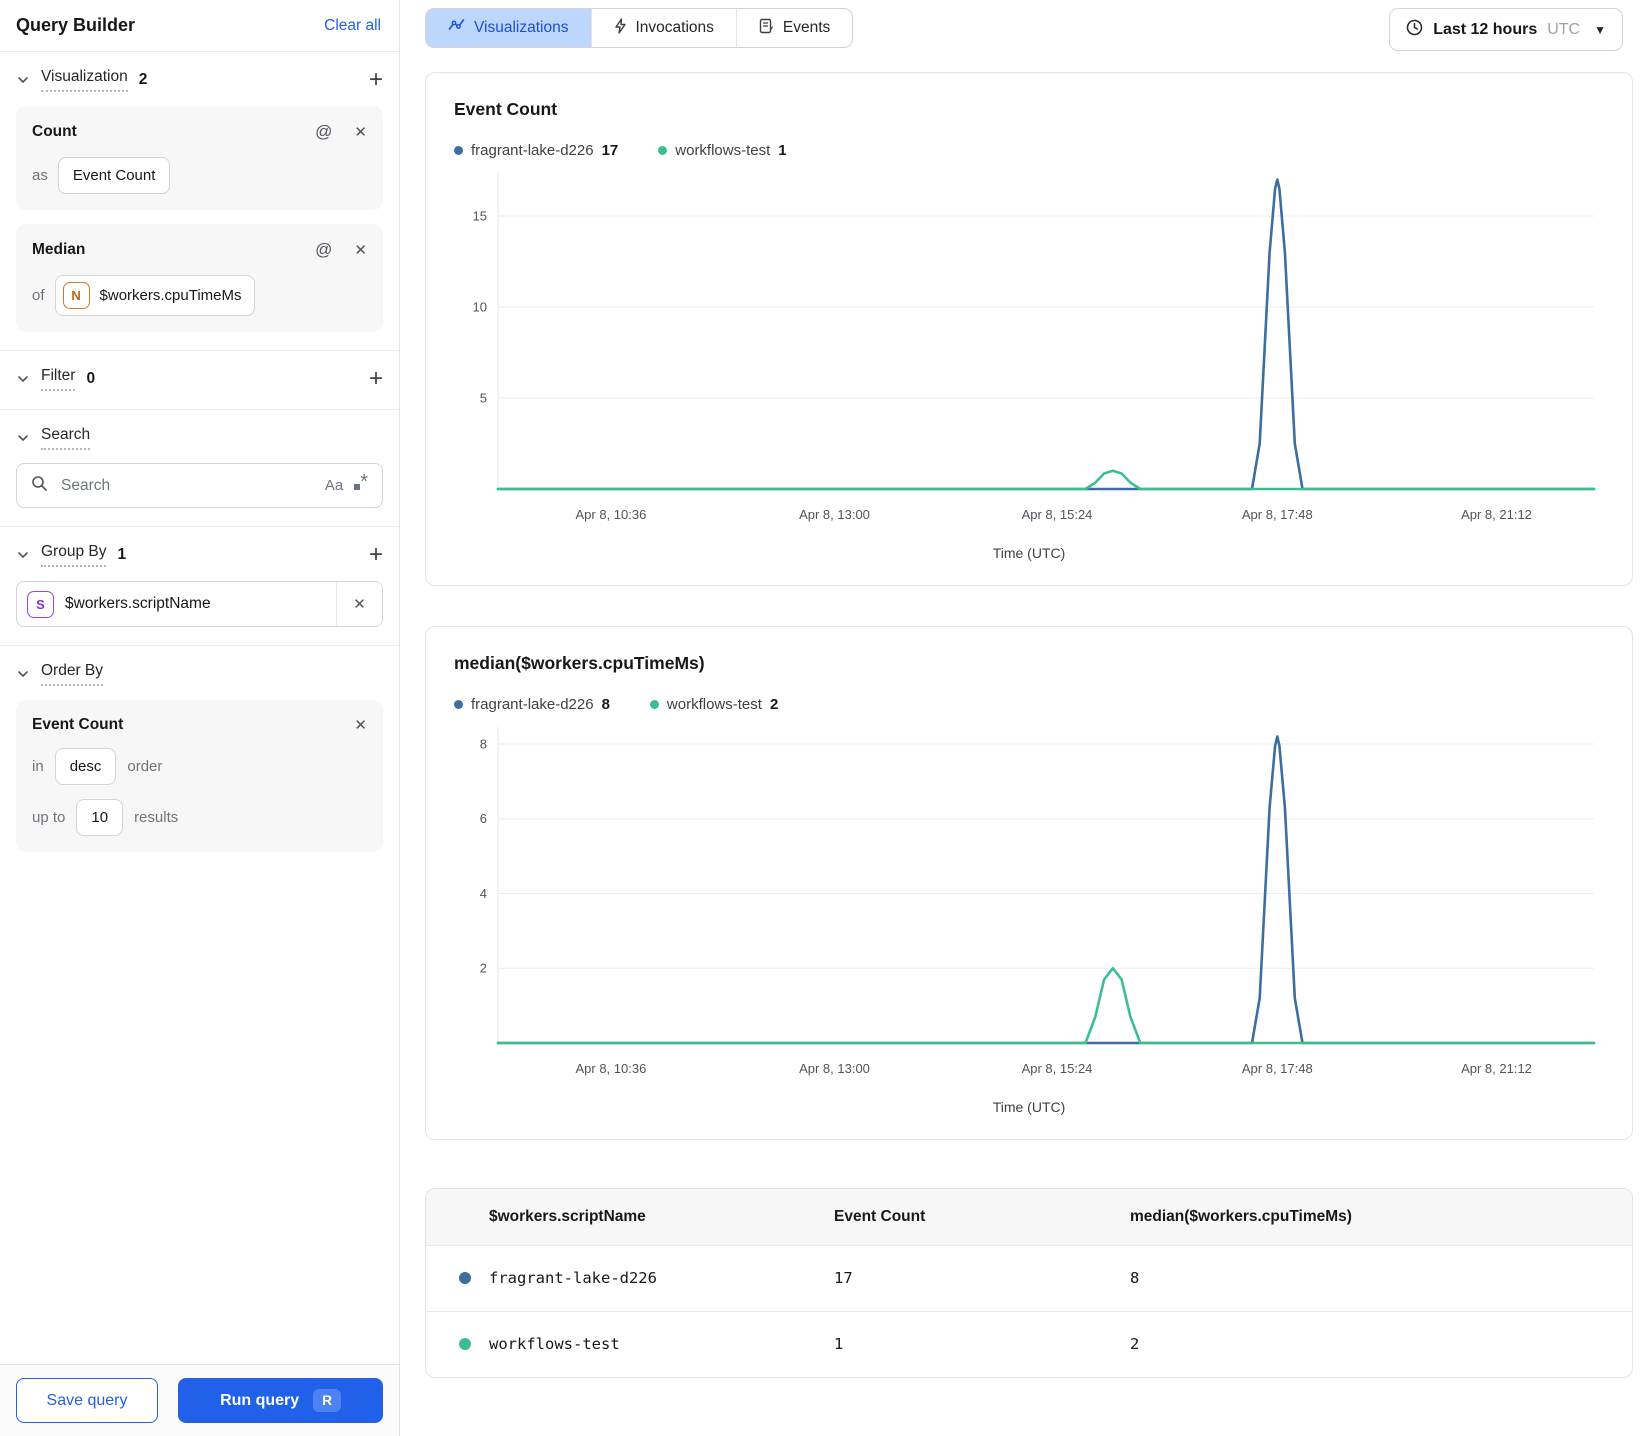 The image size is (1640, 1436). I want to click on run-query-button: Run query R, so click(280, 1400).